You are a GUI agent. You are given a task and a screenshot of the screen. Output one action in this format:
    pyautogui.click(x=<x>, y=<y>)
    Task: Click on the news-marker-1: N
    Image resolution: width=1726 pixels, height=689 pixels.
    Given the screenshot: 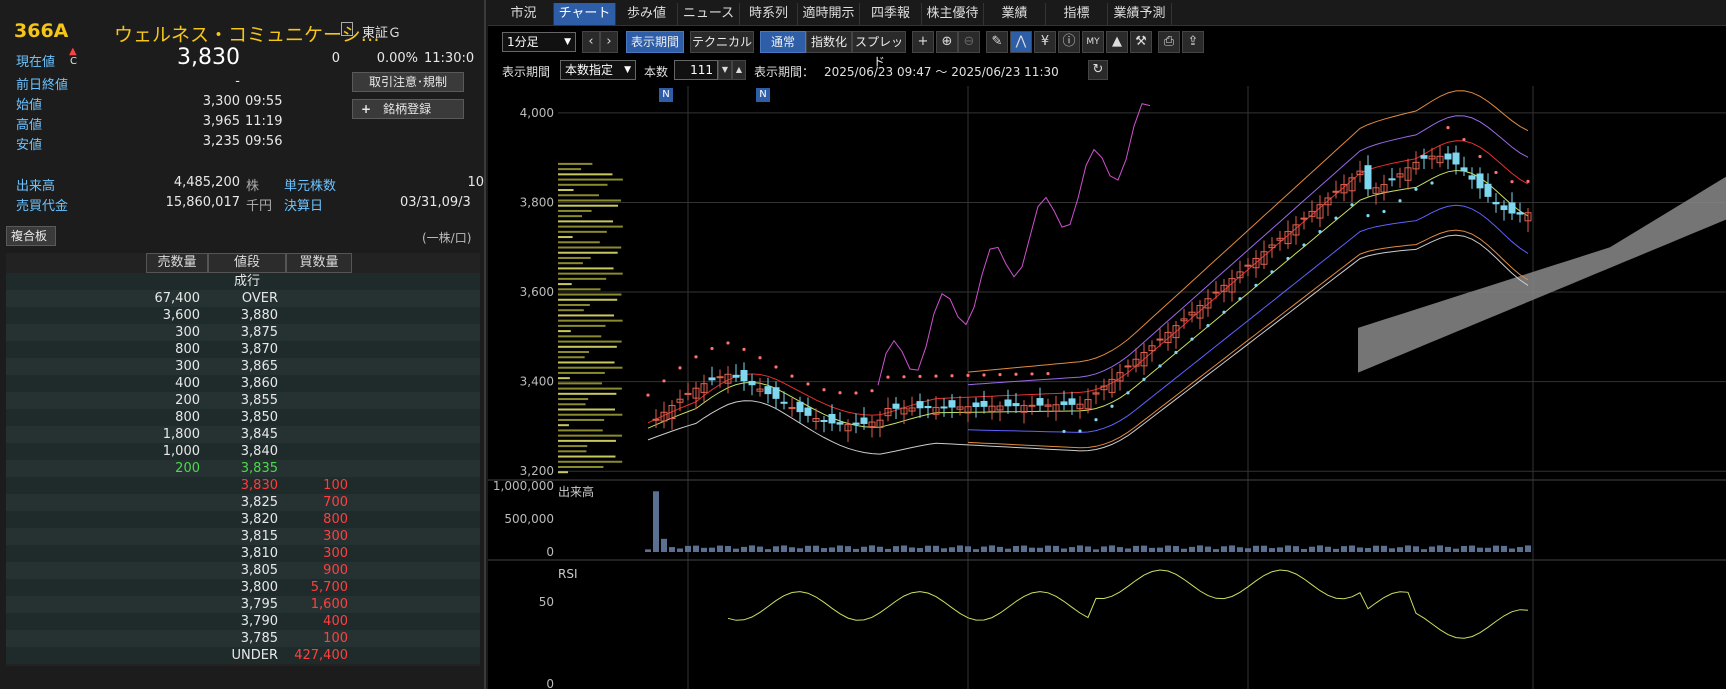 What is the action you would take?
    pyautogui.click(x=763, y=95)
    